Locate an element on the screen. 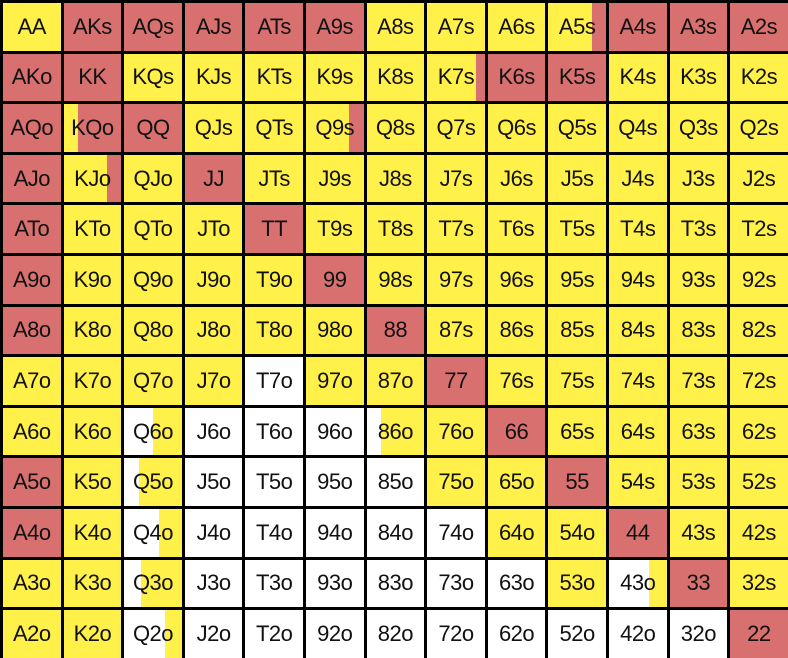  hand-cell-q4s: Q4s is located at coordinates (637, 128).